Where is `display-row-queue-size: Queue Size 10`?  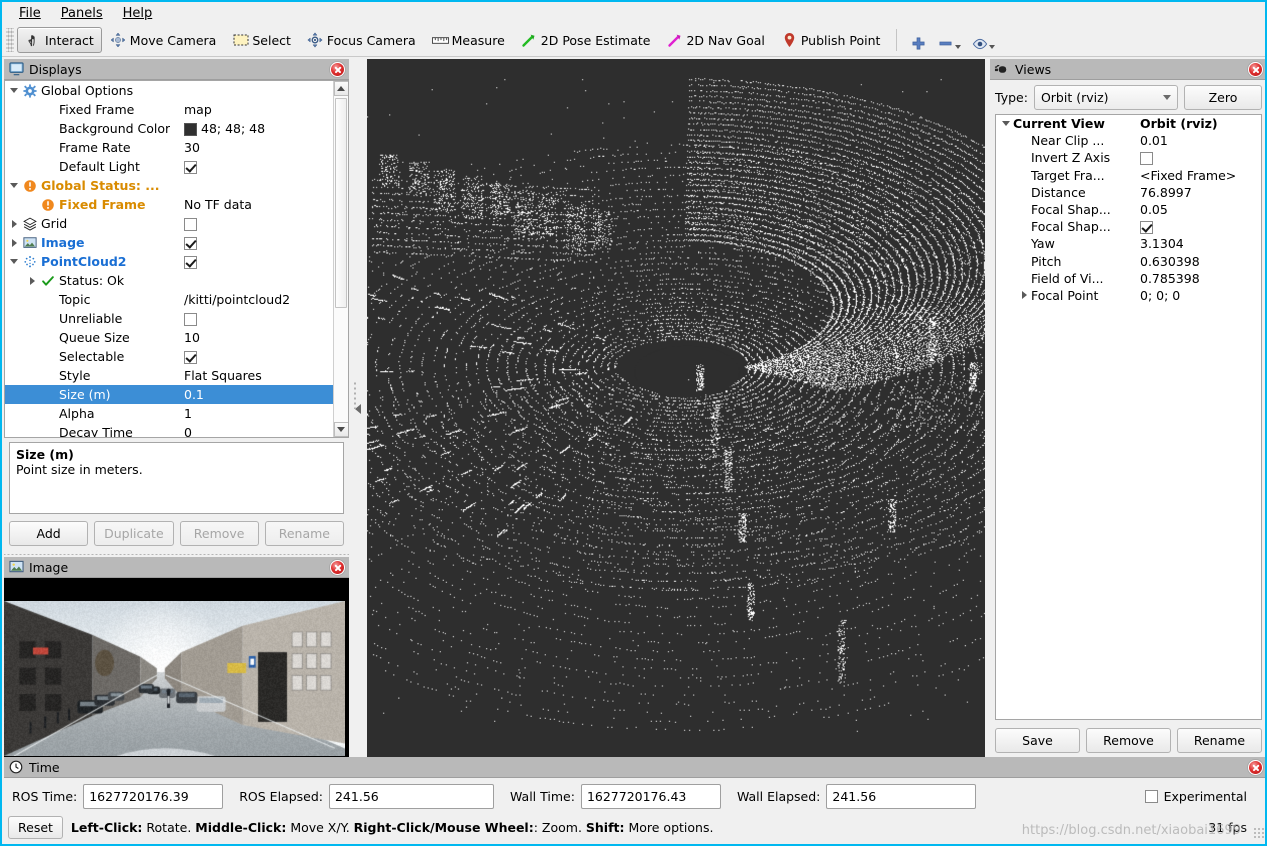
display-row-queue-size: Queue Size 10 is located at coordinates (169, 337).